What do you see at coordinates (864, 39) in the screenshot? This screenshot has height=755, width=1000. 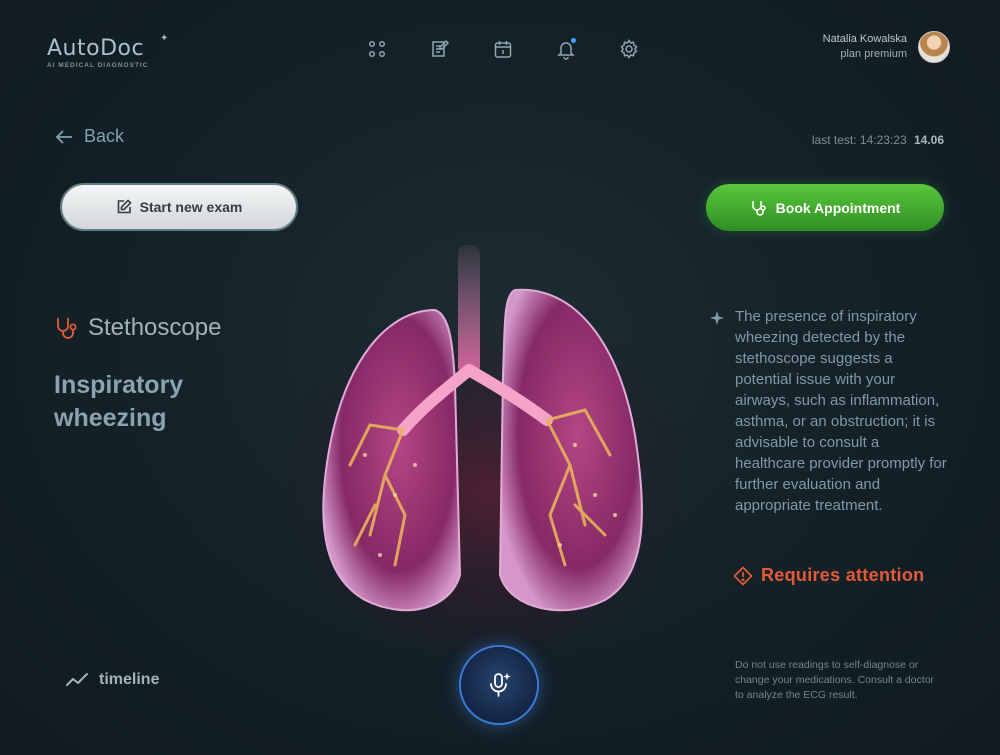 I see `user-name: Natalia Kowalska` at bounding box center [864, 39].